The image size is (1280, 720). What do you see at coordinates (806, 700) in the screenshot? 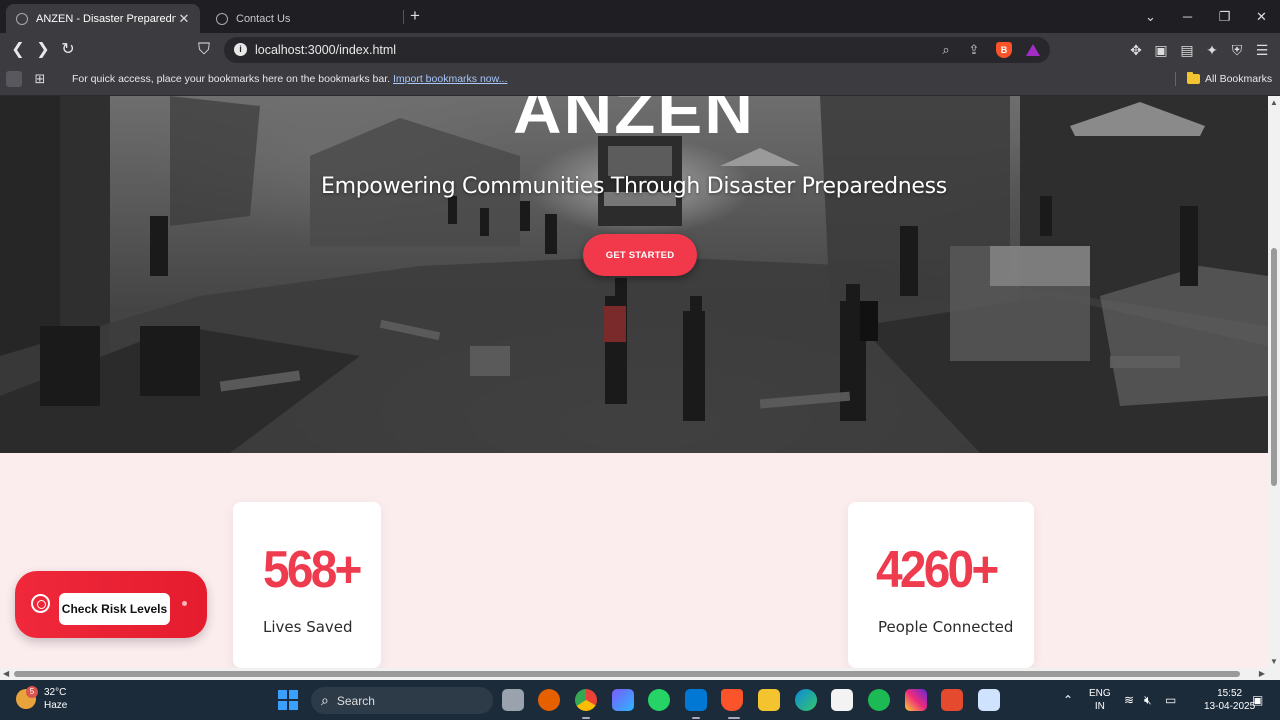
I see `edge-icon` at bounding box center [806, 700].